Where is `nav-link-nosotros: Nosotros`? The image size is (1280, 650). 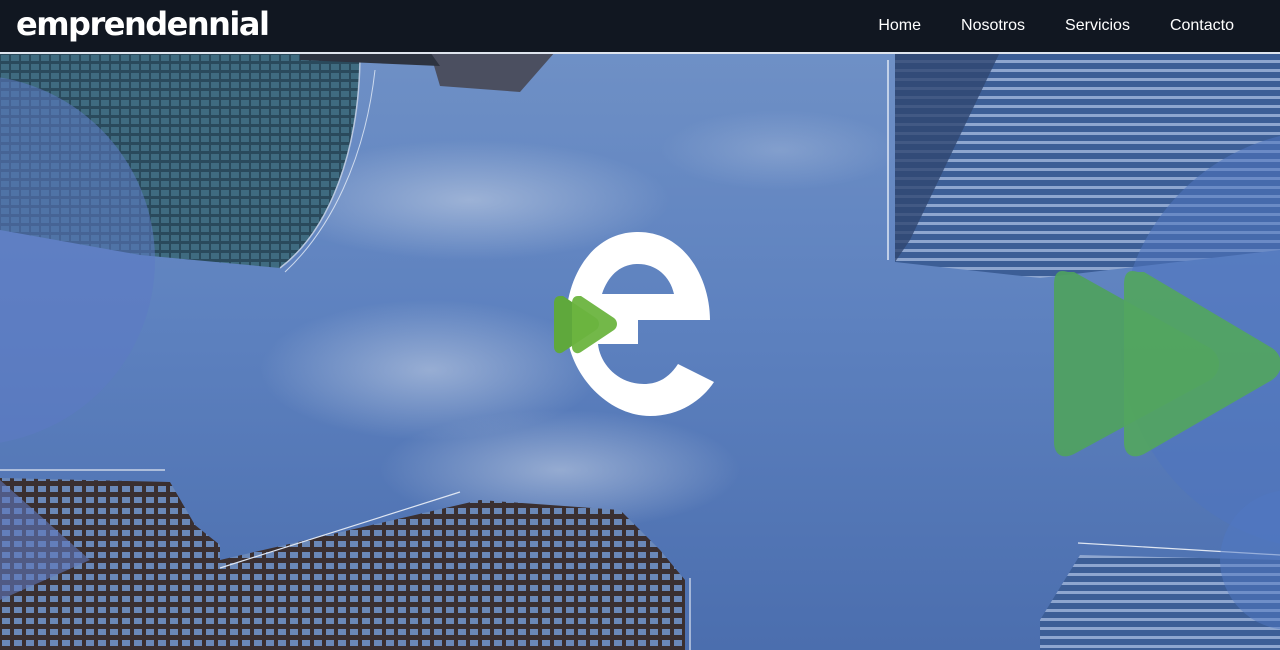
nav-link-nosotros: Nosotros is located at coordinates (993, 26).